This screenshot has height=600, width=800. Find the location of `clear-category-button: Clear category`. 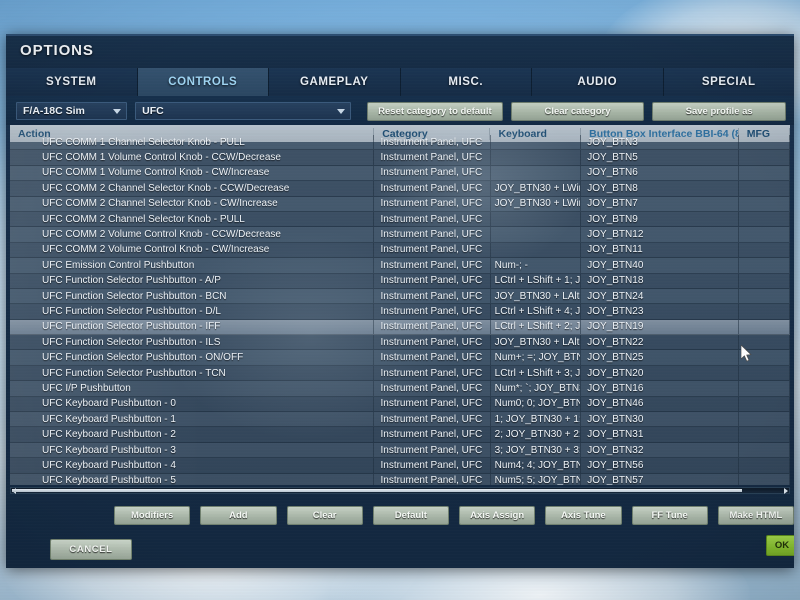

clear-category-button: Clear category is located at coordinates (577, 111).